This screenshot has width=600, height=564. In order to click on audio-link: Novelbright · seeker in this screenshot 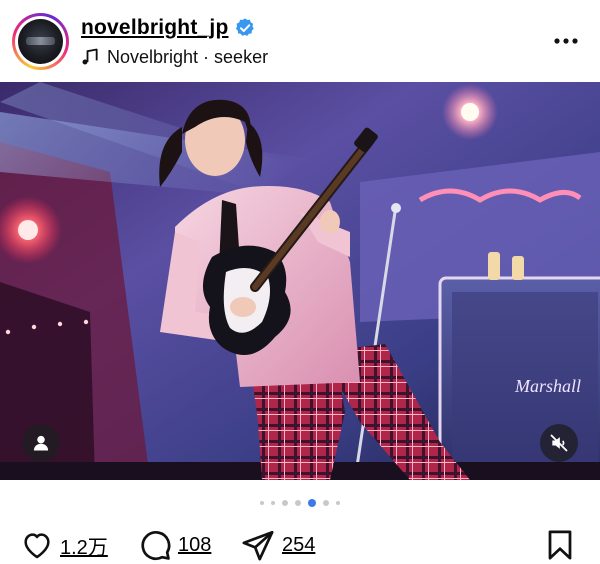, I will do `click(174, 57)`.